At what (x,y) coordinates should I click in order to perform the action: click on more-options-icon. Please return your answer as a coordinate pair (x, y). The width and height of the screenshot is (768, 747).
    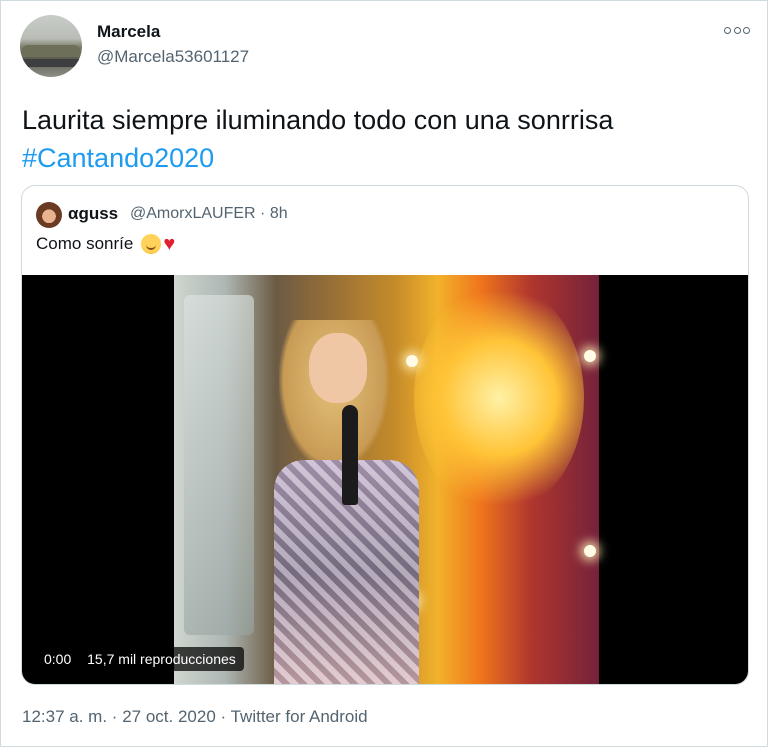
    Looking at the image, I should click on (737, 30).